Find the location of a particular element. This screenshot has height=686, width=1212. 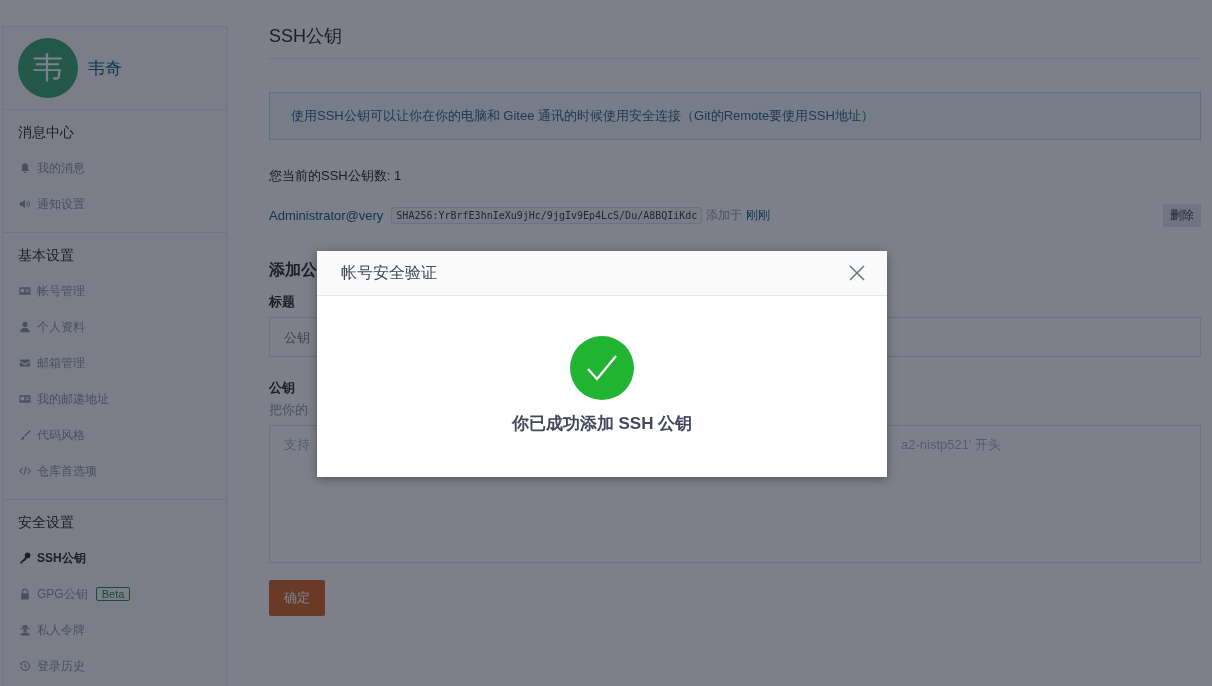

info-message: 使用SSH公钥可以让你在你的电脑和 Gitee 通讯的时候使用安全连接（Git的Remote要使用SSH地址） is located at coordinates (735, 116).